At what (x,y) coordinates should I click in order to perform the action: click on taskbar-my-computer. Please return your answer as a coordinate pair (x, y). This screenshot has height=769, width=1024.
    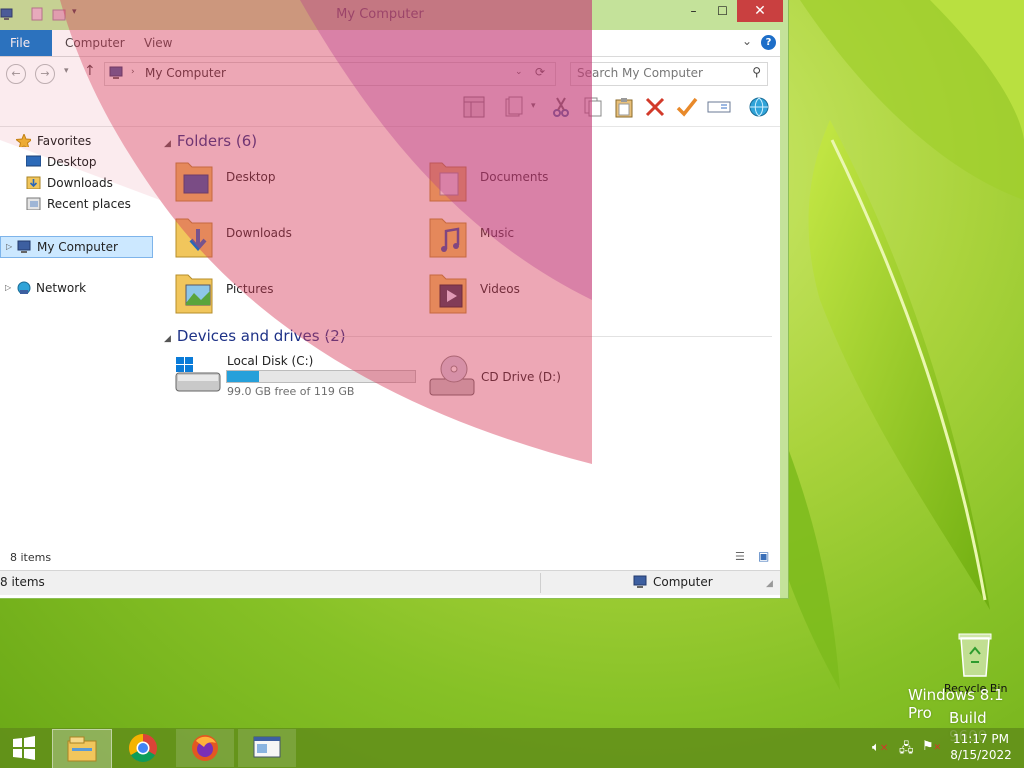
    Looking at the image, I should click on (267, 748).